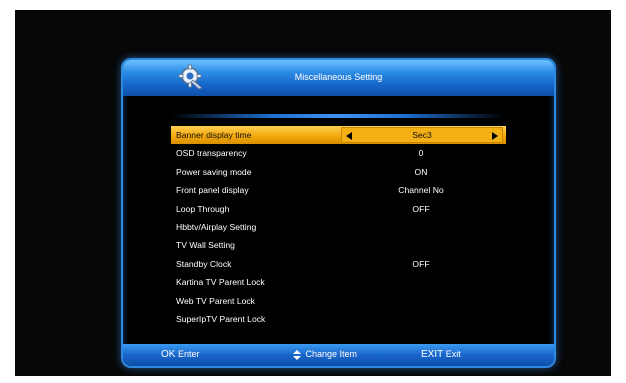 The width and height of the screenshot is (626, 383). What do you see at coordinates (211, 153) in the screenshot?
I see `menu-item-label: OSD transparency` at bounding box center [211, 153].